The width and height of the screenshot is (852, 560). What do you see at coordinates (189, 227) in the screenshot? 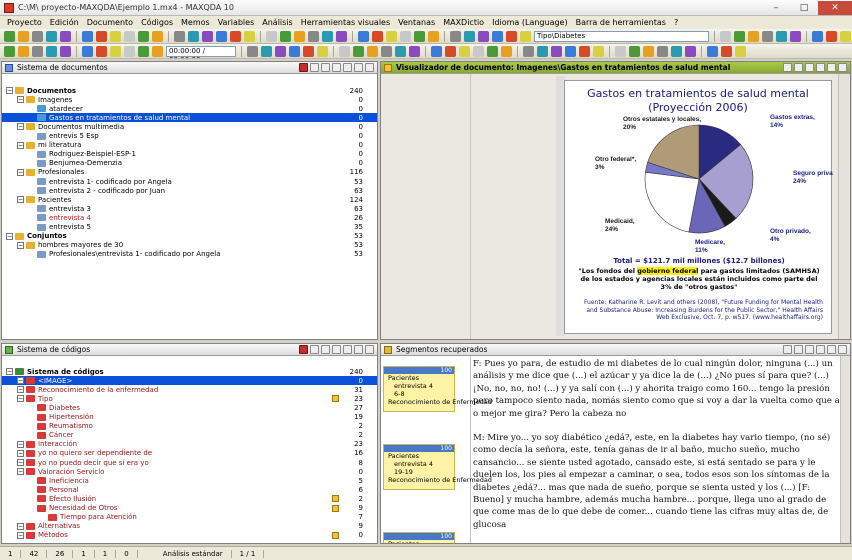
I see `tree-row: −entrevista 535` at bounding box center [189, 227].